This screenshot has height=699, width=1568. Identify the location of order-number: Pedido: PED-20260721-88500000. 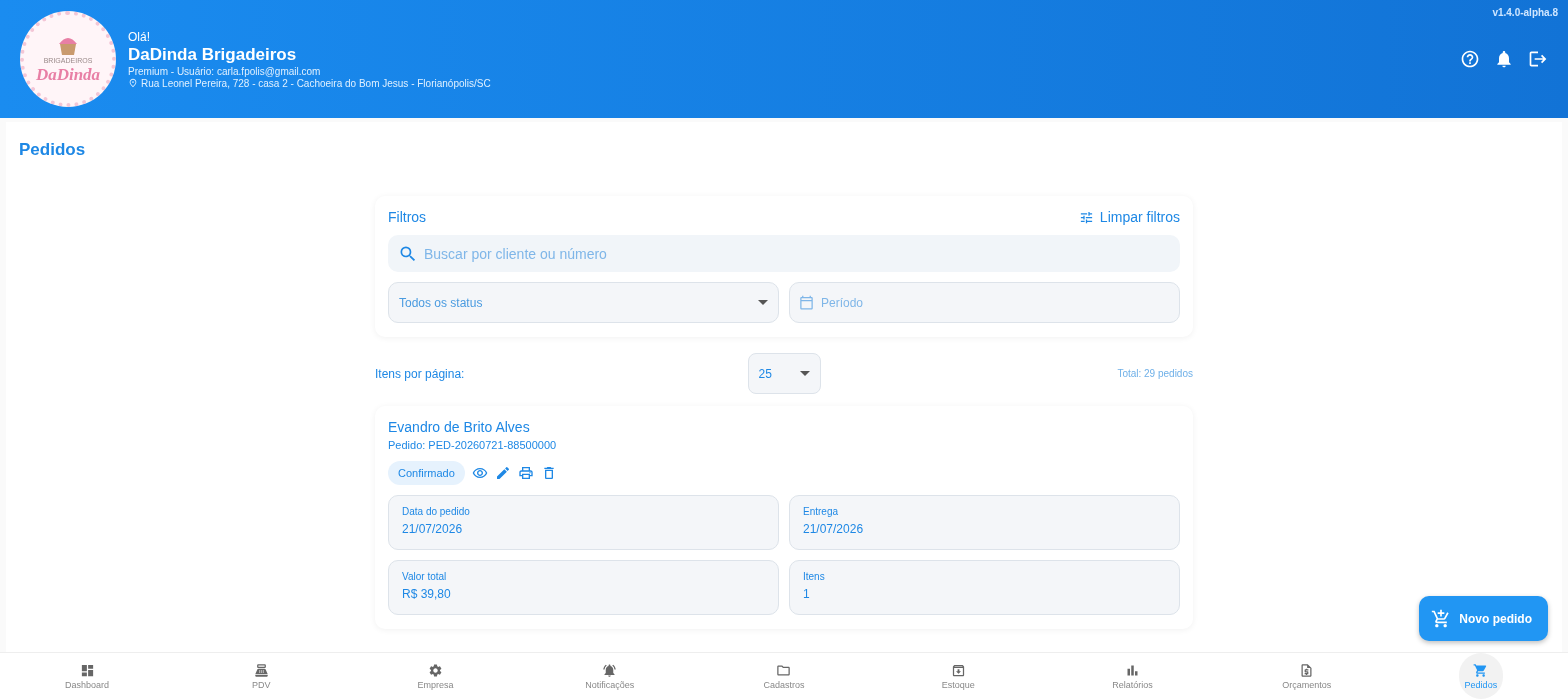
(473, 445).